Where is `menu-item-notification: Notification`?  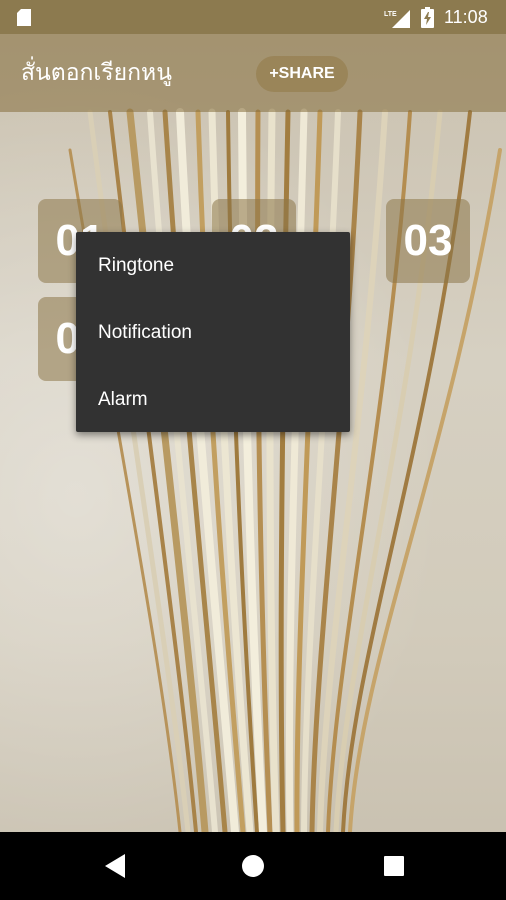
menu-item-notification: Notification is located at coordinates (213, 332).